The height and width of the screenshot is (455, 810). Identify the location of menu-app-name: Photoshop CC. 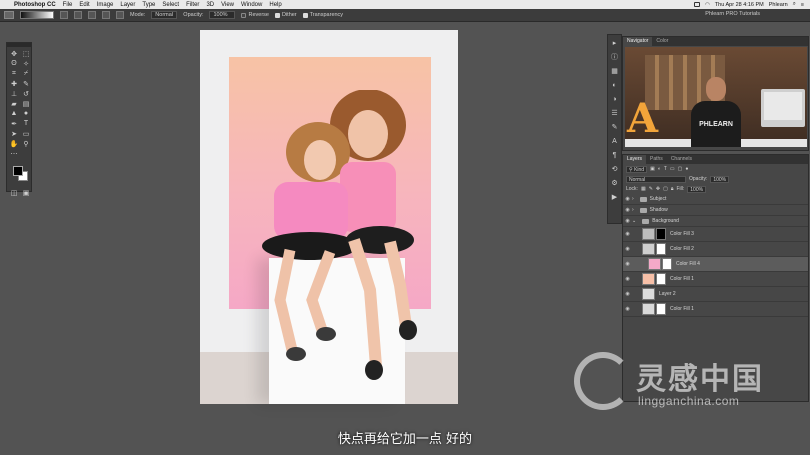
(35, 5).